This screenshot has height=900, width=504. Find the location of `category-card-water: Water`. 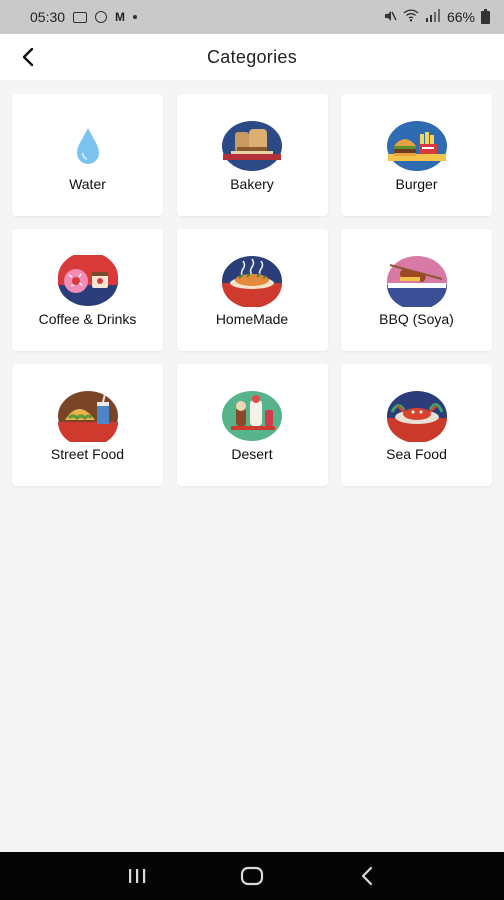

category-card-water: Water is located at coordinates (87, 155).